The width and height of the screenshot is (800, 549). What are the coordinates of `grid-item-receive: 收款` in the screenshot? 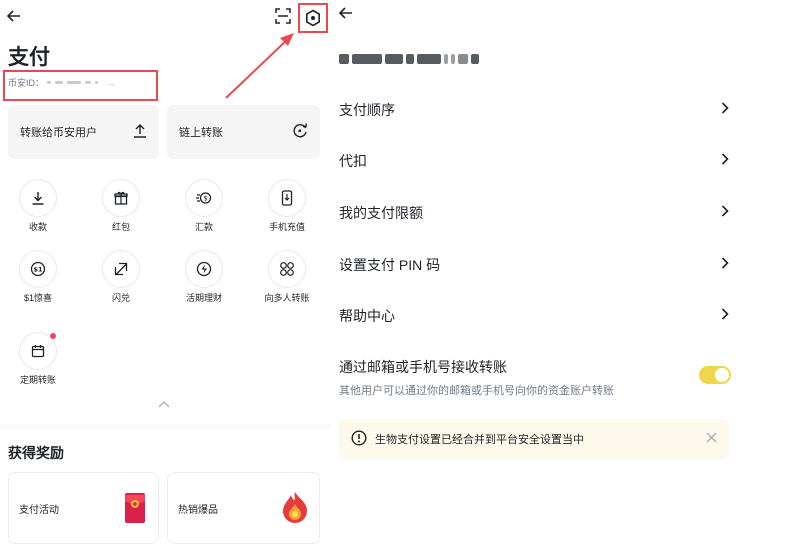 It's located at (38, 206).